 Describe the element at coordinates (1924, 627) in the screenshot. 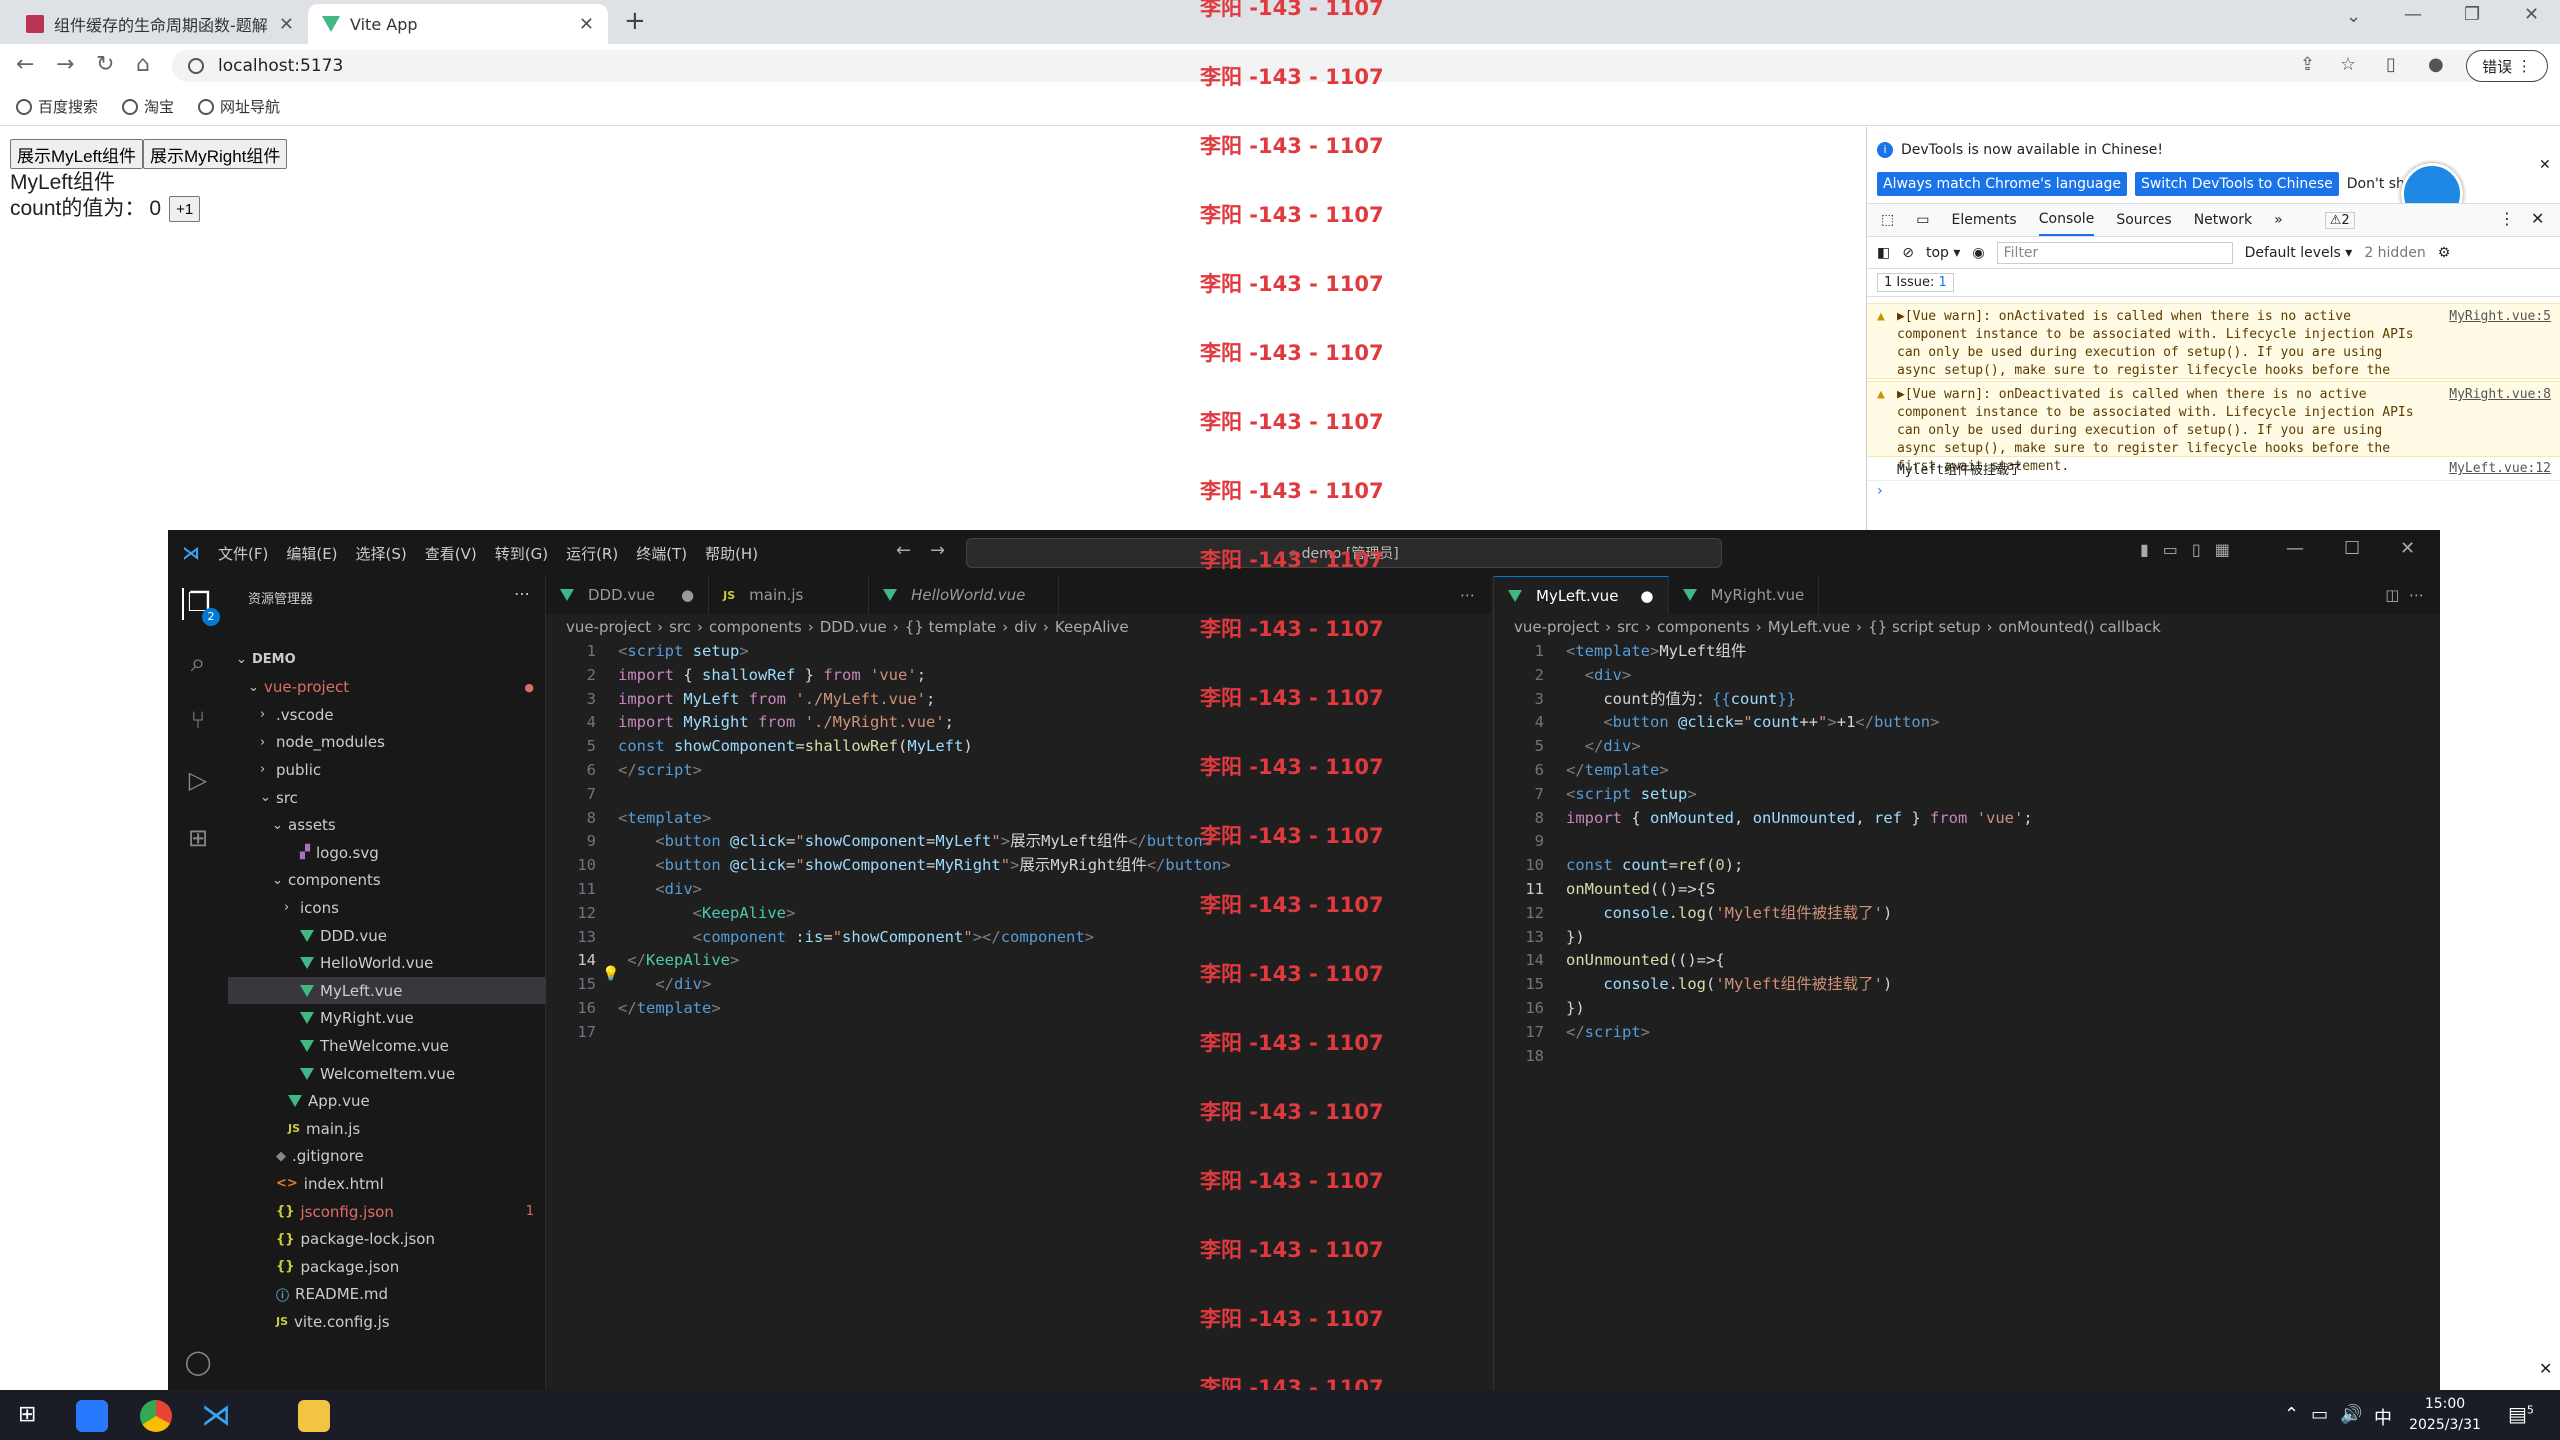

I see `breadcrumb-item: {} script setup` at that location.